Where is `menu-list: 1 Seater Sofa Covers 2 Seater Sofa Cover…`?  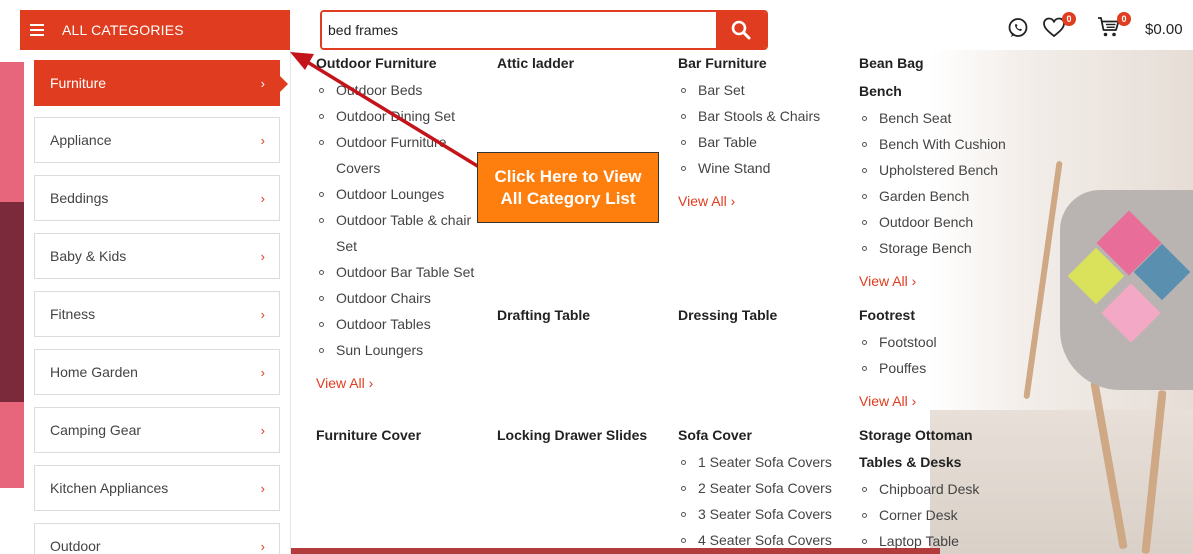
menu-list: 1 Seater Sofa Covers 2 Seater Sofa Cover… is located at coordinates (760, 501).